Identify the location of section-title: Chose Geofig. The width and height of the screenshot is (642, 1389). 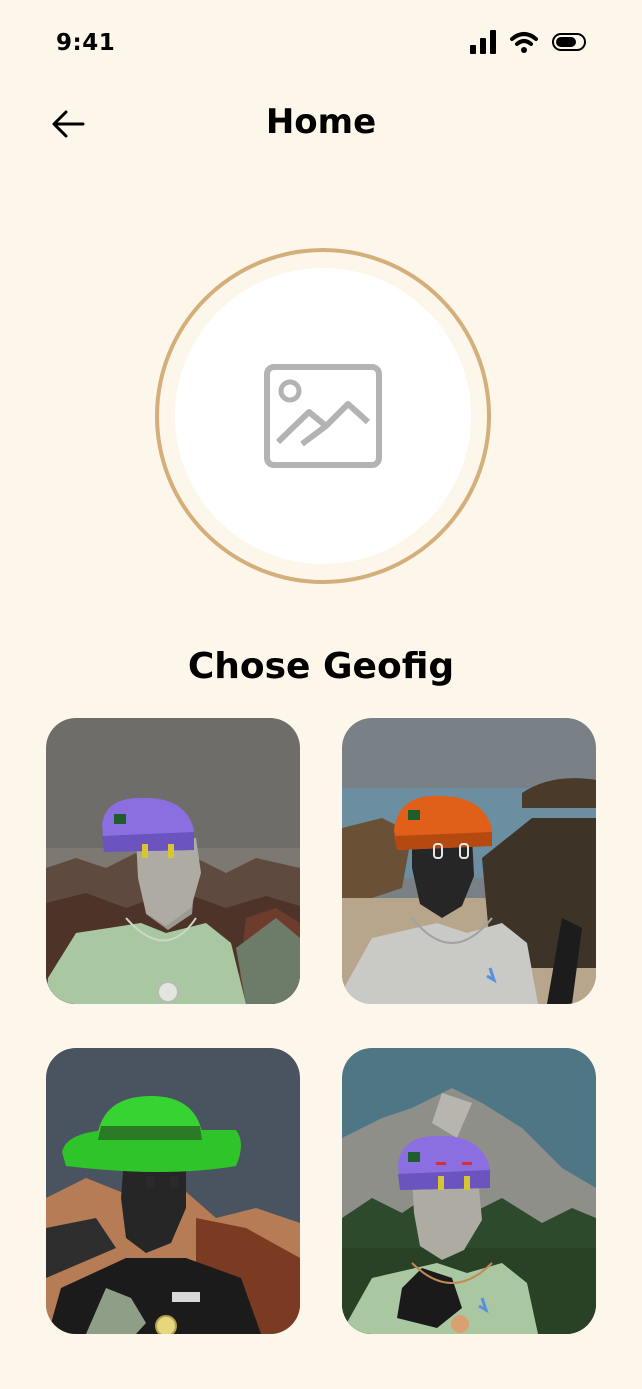
(321, 666).